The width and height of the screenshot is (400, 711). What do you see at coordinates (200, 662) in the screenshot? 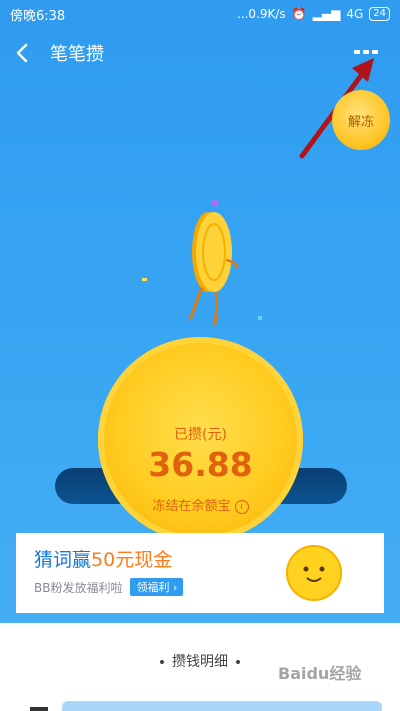
I see `section-title-text: 攒钱明细` at bounding box center [200, 662].